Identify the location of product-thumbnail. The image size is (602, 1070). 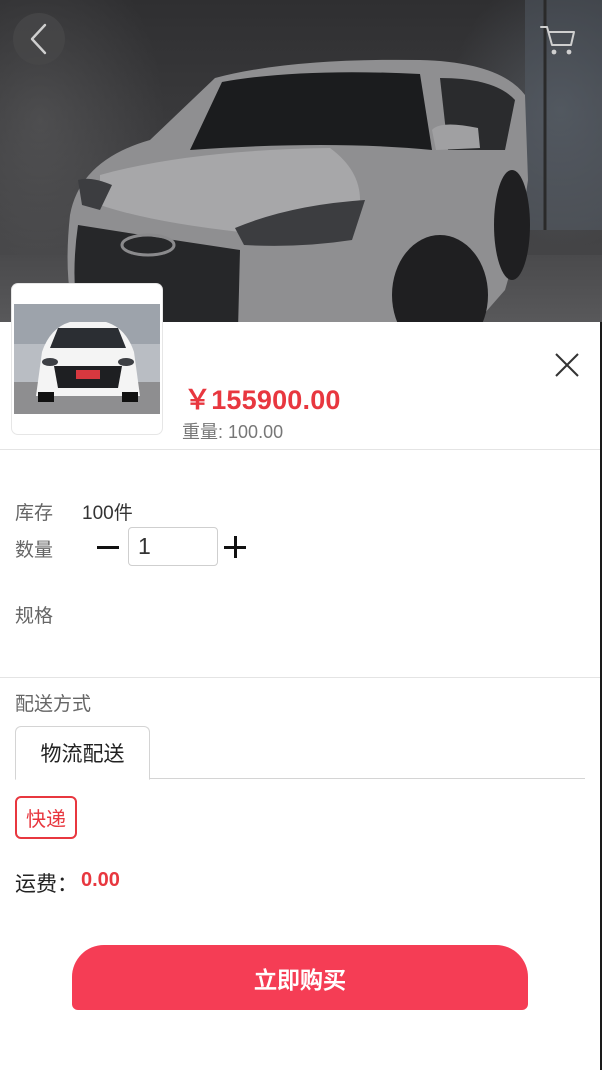
(87, 359).